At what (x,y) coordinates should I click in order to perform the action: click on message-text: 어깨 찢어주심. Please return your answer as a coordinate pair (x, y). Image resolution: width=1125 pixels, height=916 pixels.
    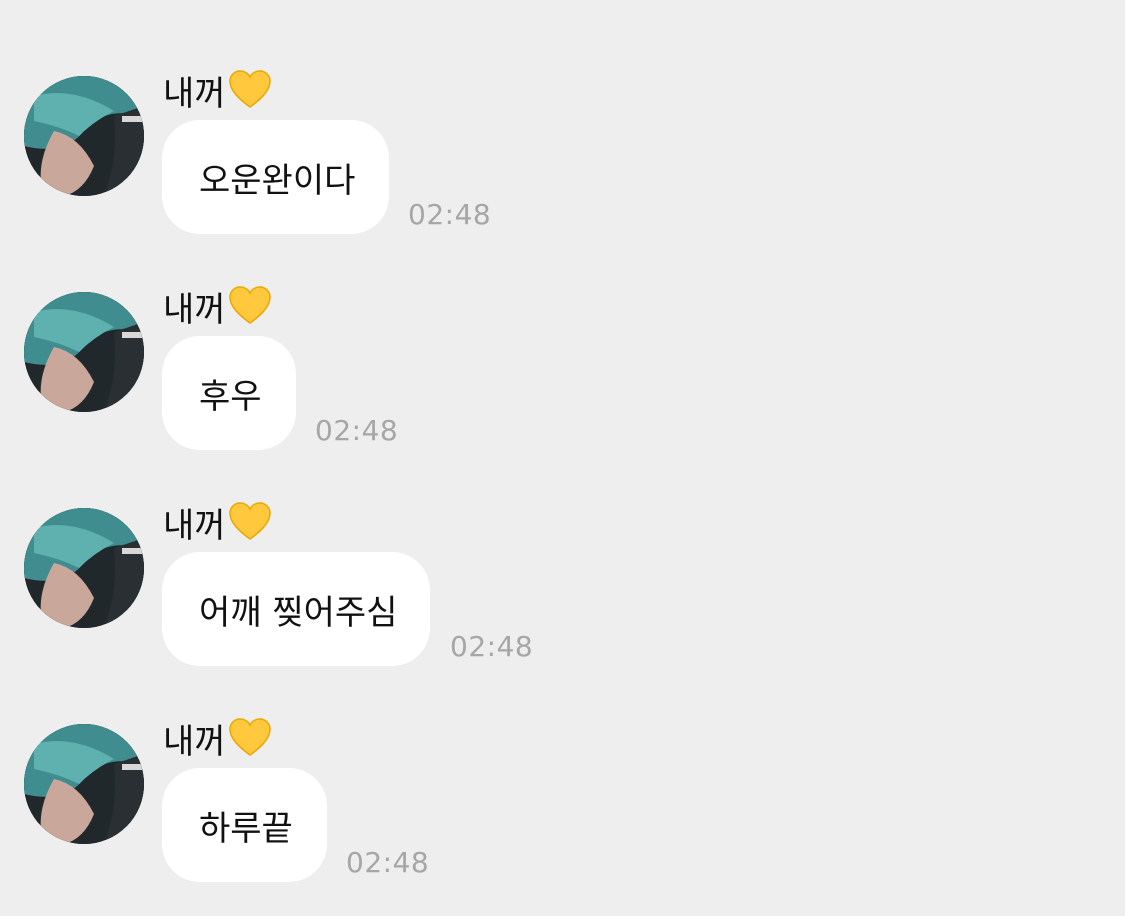
    Looking at the image, I should click on (298, 612).